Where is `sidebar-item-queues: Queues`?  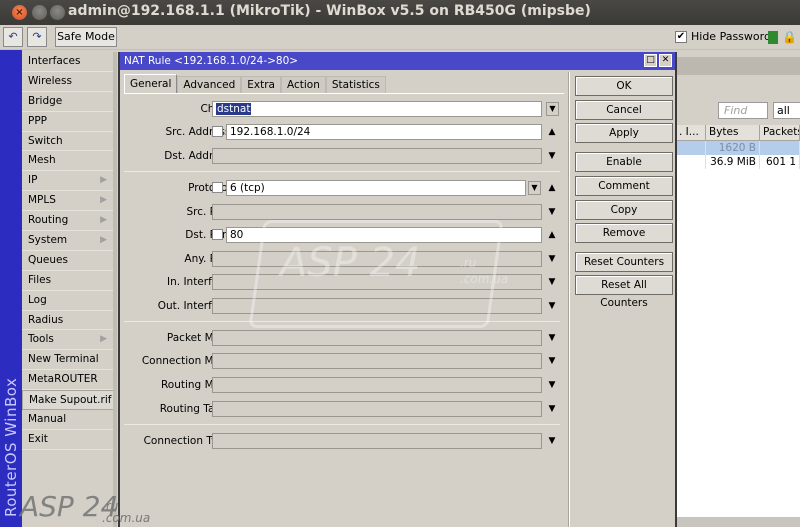 sidebar-item-queues: Queues is located at coordinates (69, 261).